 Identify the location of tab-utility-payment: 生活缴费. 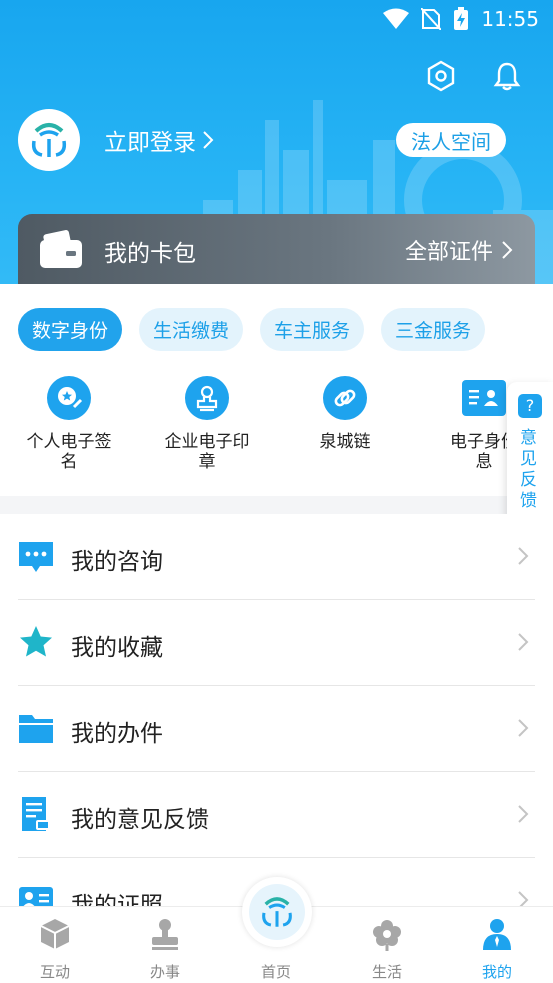
(191, 329).